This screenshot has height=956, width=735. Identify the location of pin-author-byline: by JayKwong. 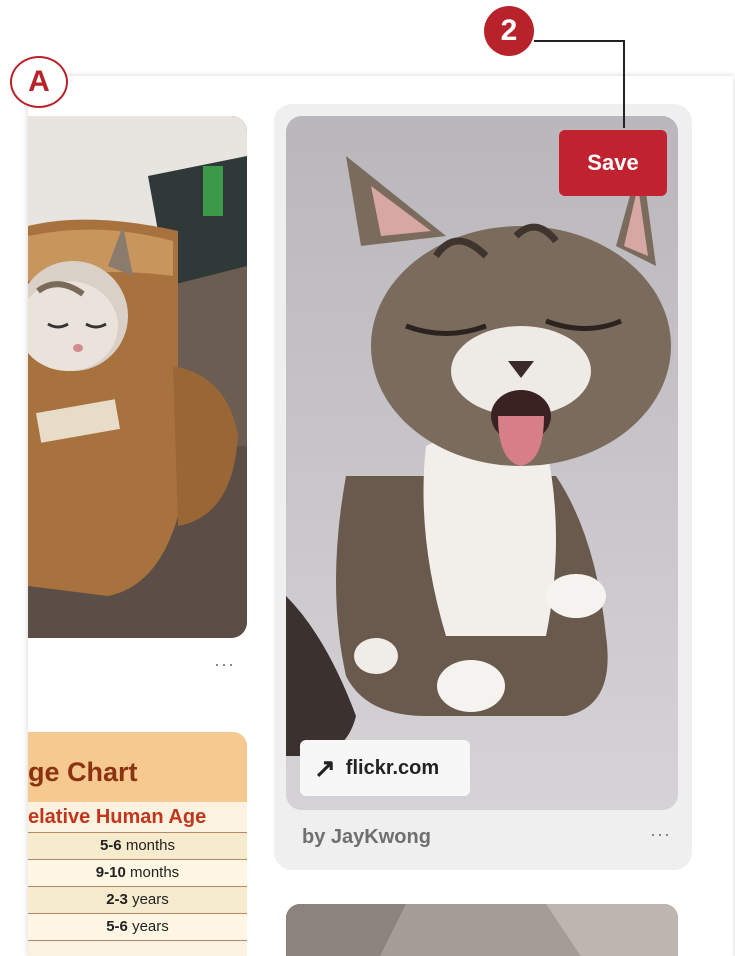
(366, 837).